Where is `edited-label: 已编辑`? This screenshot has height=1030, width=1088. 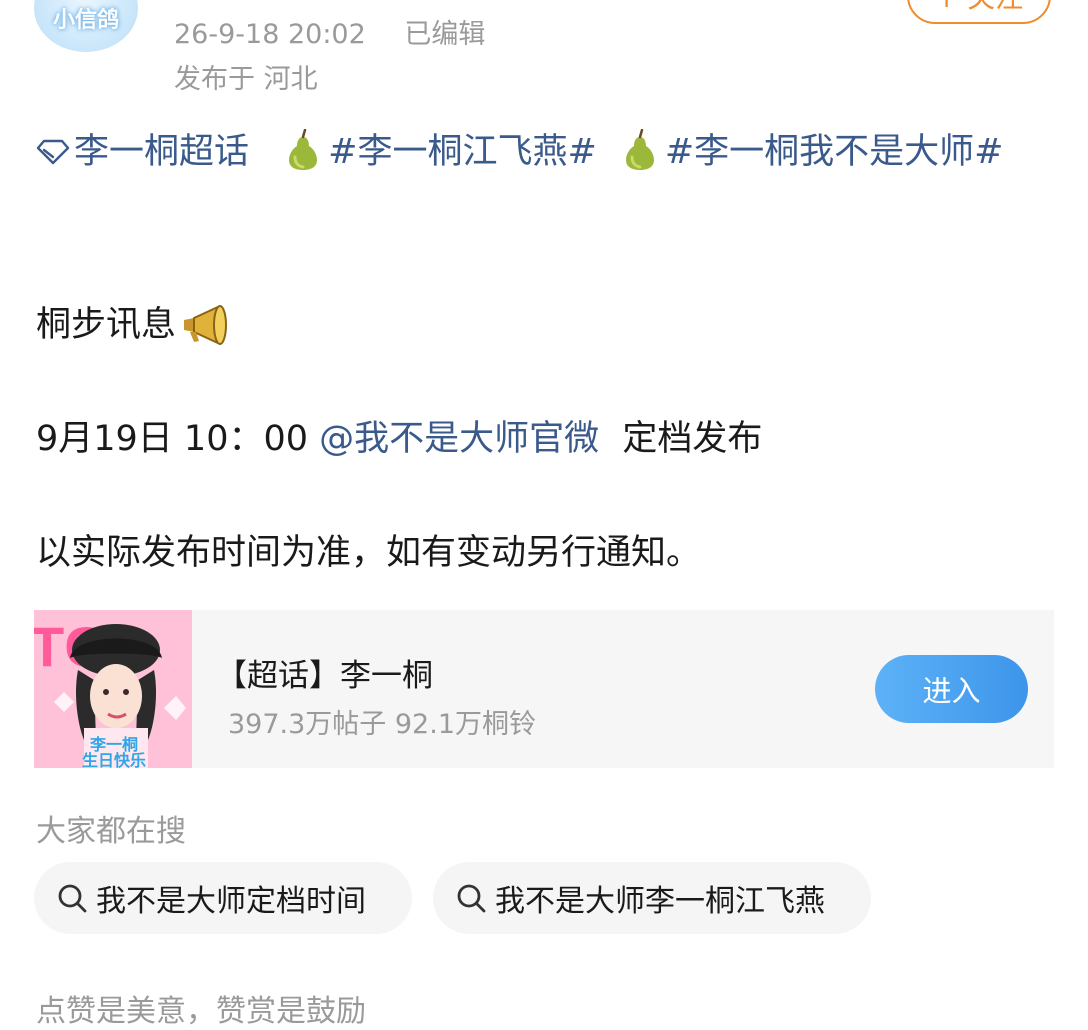
edited-label: 已编辑 is located at coordinates (444, 34).